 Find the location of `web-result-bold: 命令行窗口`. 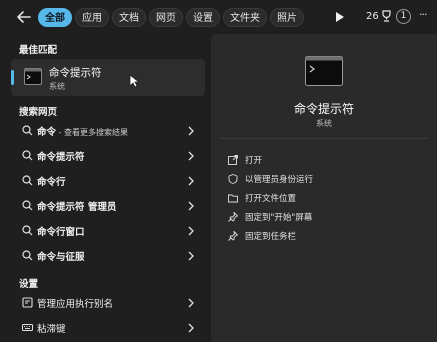

web-result-bold: 命令行窗口 is located at coordinates (61, 232).